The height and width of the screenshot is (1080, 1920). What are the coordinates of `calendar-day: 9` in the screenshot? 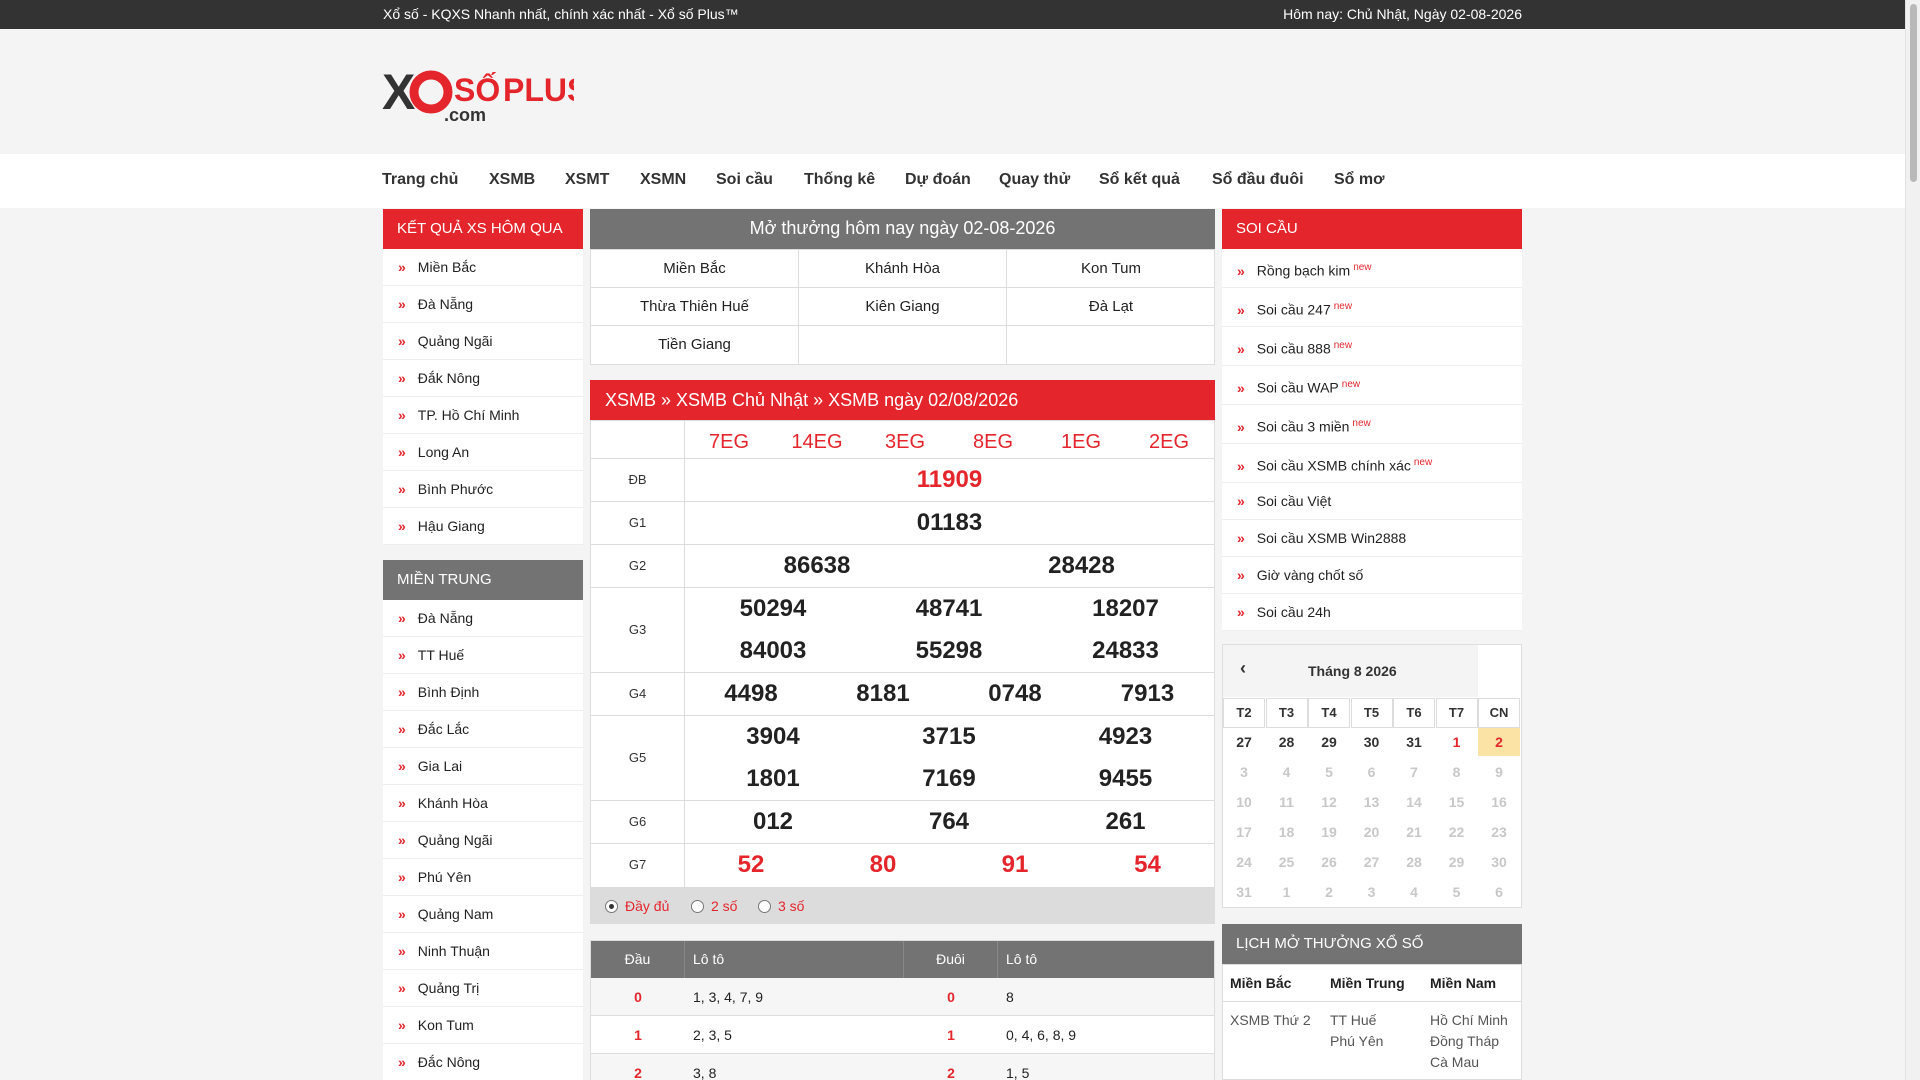 It's located at (1499, 772).